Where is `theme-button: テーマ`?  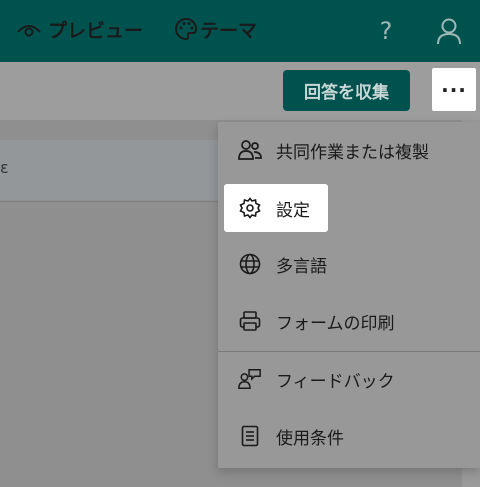
theme-button: テーマ is located at coordinates (215, 29).